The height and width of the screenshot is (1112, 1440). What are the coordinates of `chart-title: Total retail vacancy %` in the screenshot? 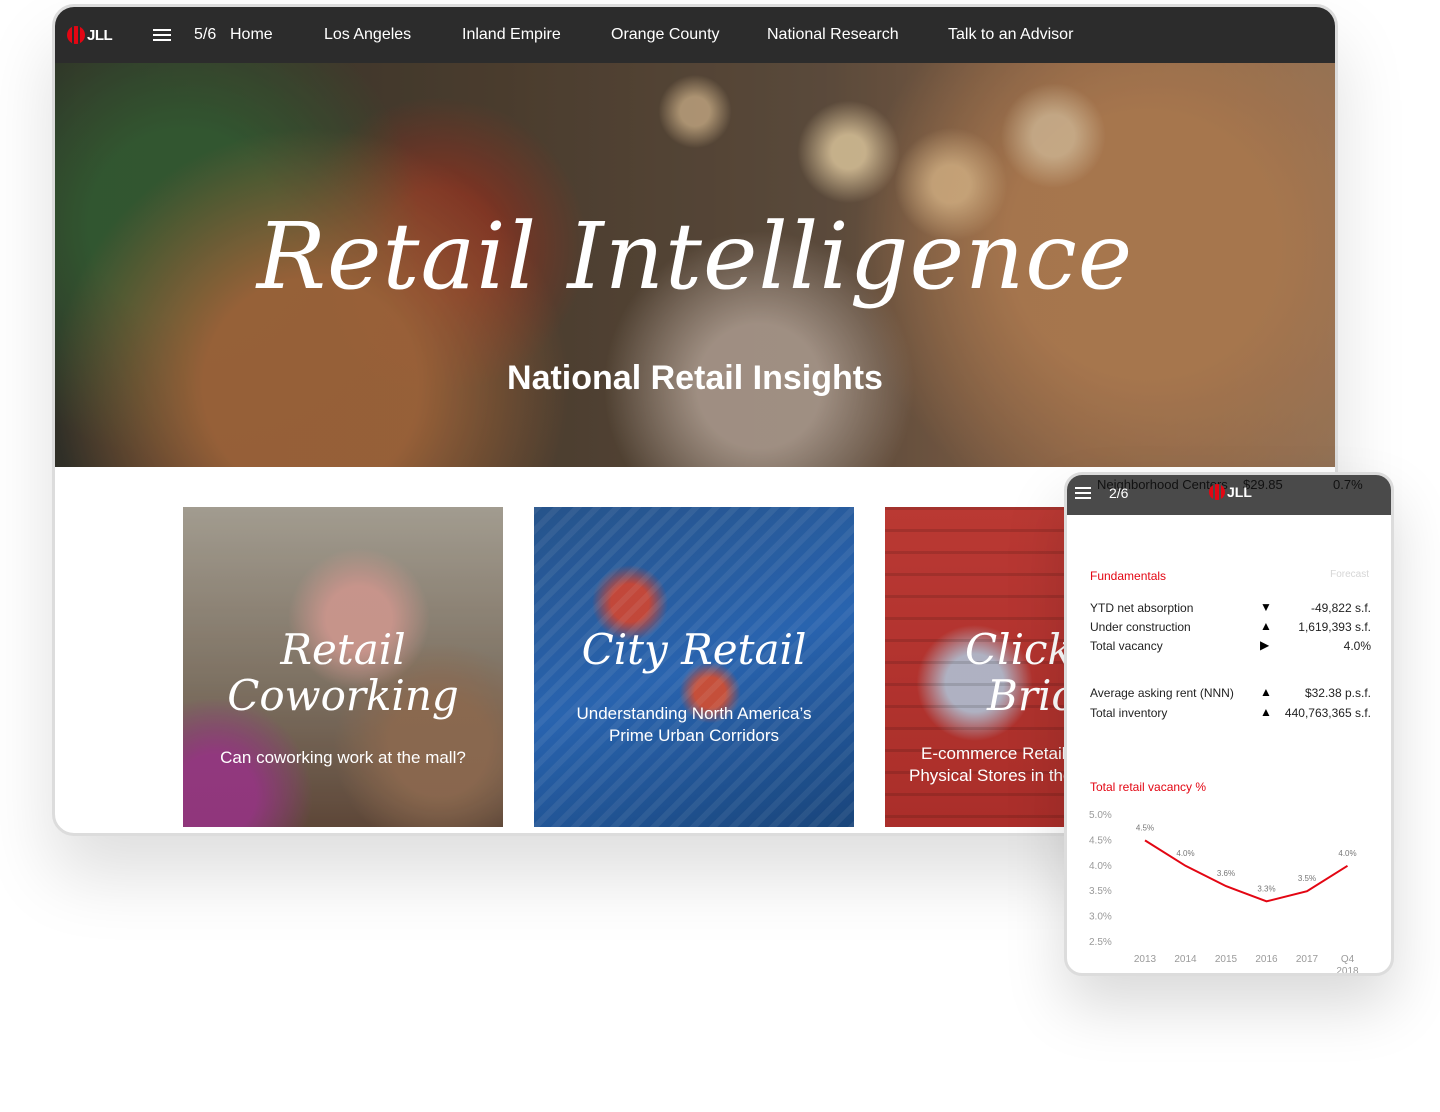 It's located at (1148, 787).